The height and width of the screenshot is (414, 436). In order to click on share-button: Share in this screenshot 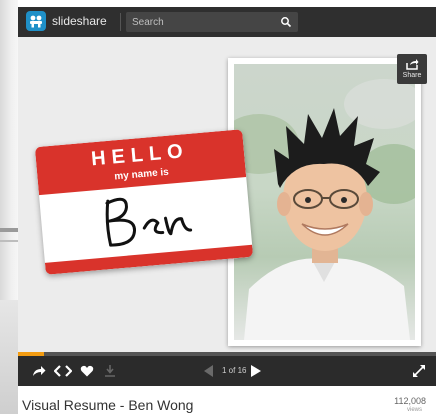, I will do `click(412, 69)`.